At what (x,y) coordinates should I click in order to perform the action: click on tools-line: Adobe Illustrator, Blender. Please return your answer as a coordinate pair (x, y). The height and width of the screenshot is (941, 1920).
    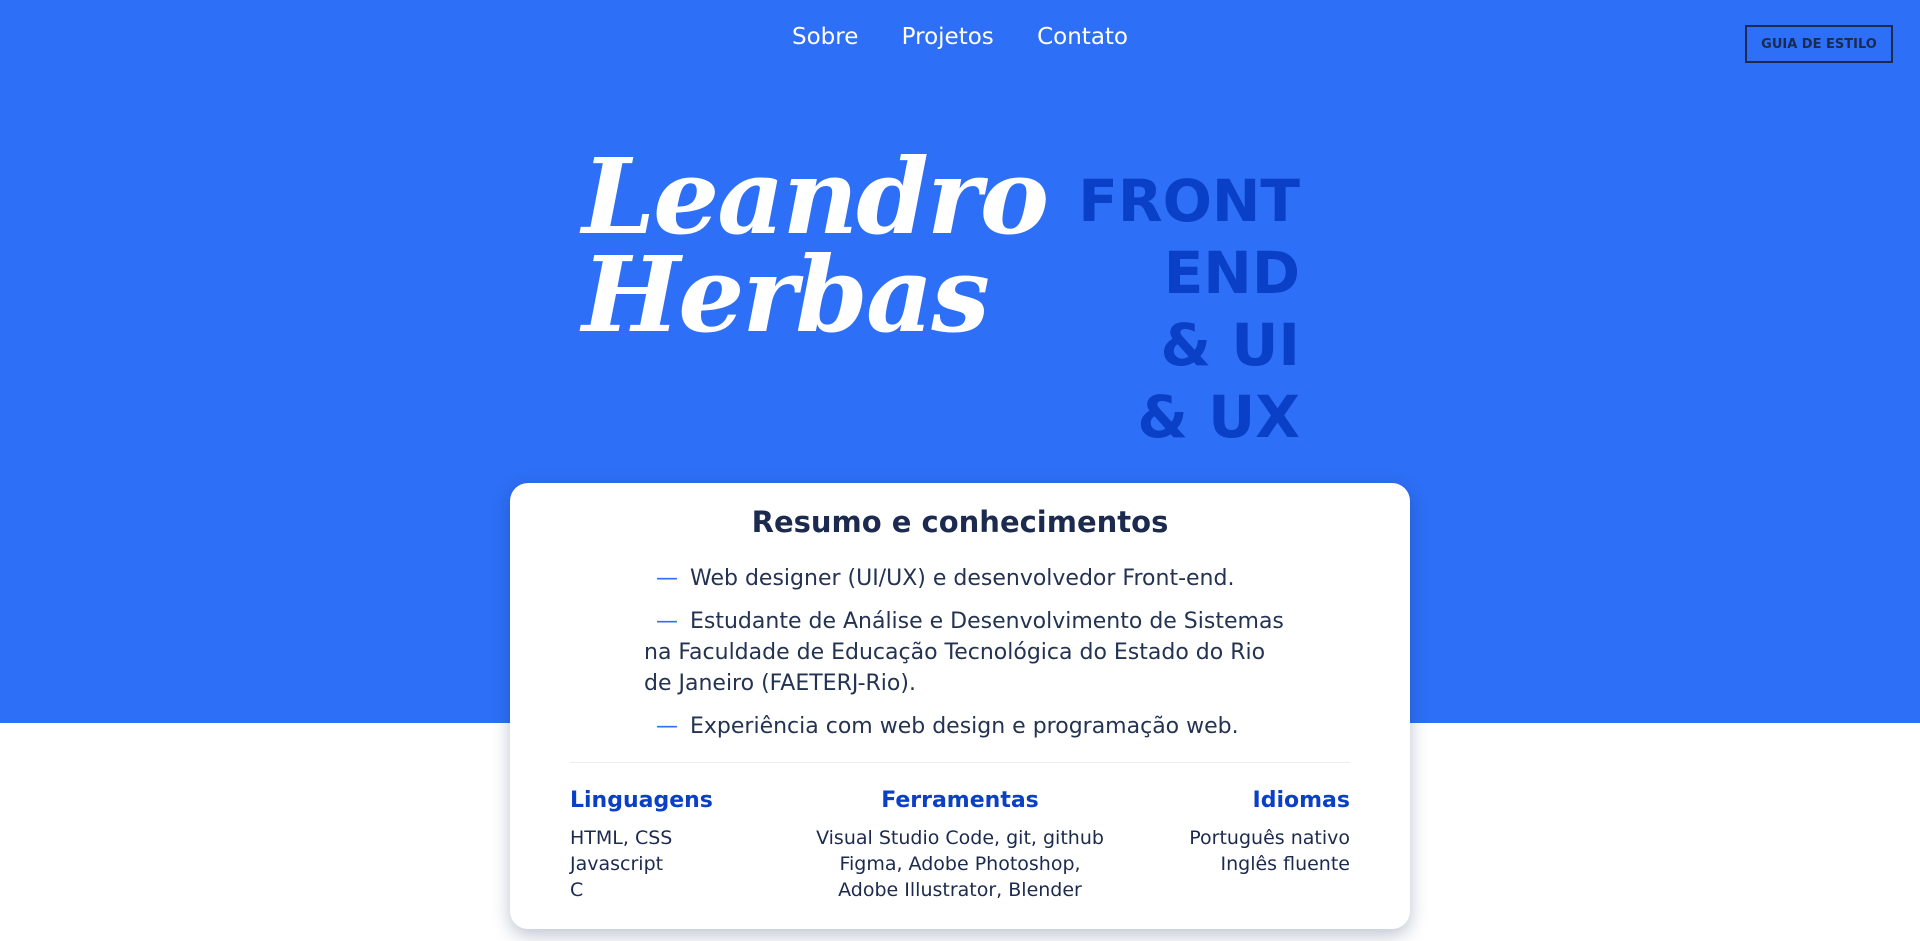
    Looking at the image, I should click on (960, 890).